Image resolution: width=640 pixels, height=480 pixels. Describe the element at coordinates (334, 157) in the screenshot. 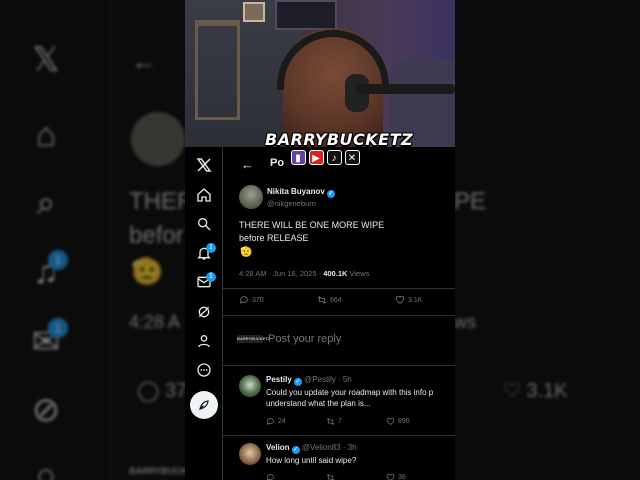

I see `tiktok-icon: ♪` at that location.